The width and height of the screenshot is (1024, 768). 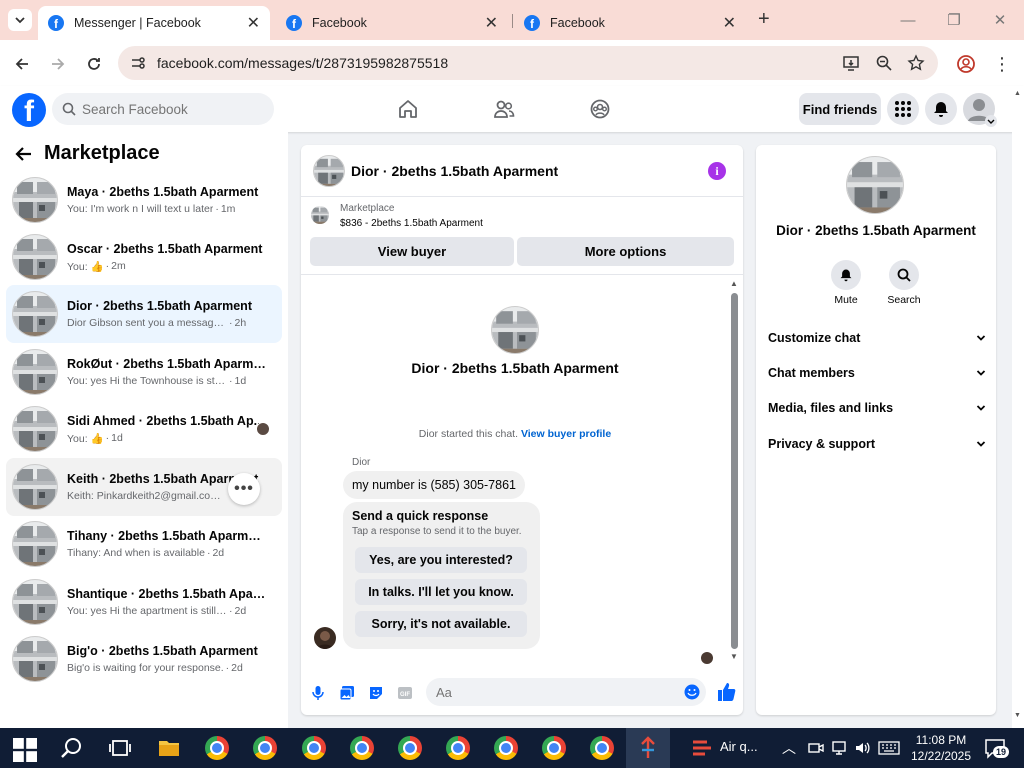 I want to click on home-icon, so click(x=408, y=109).